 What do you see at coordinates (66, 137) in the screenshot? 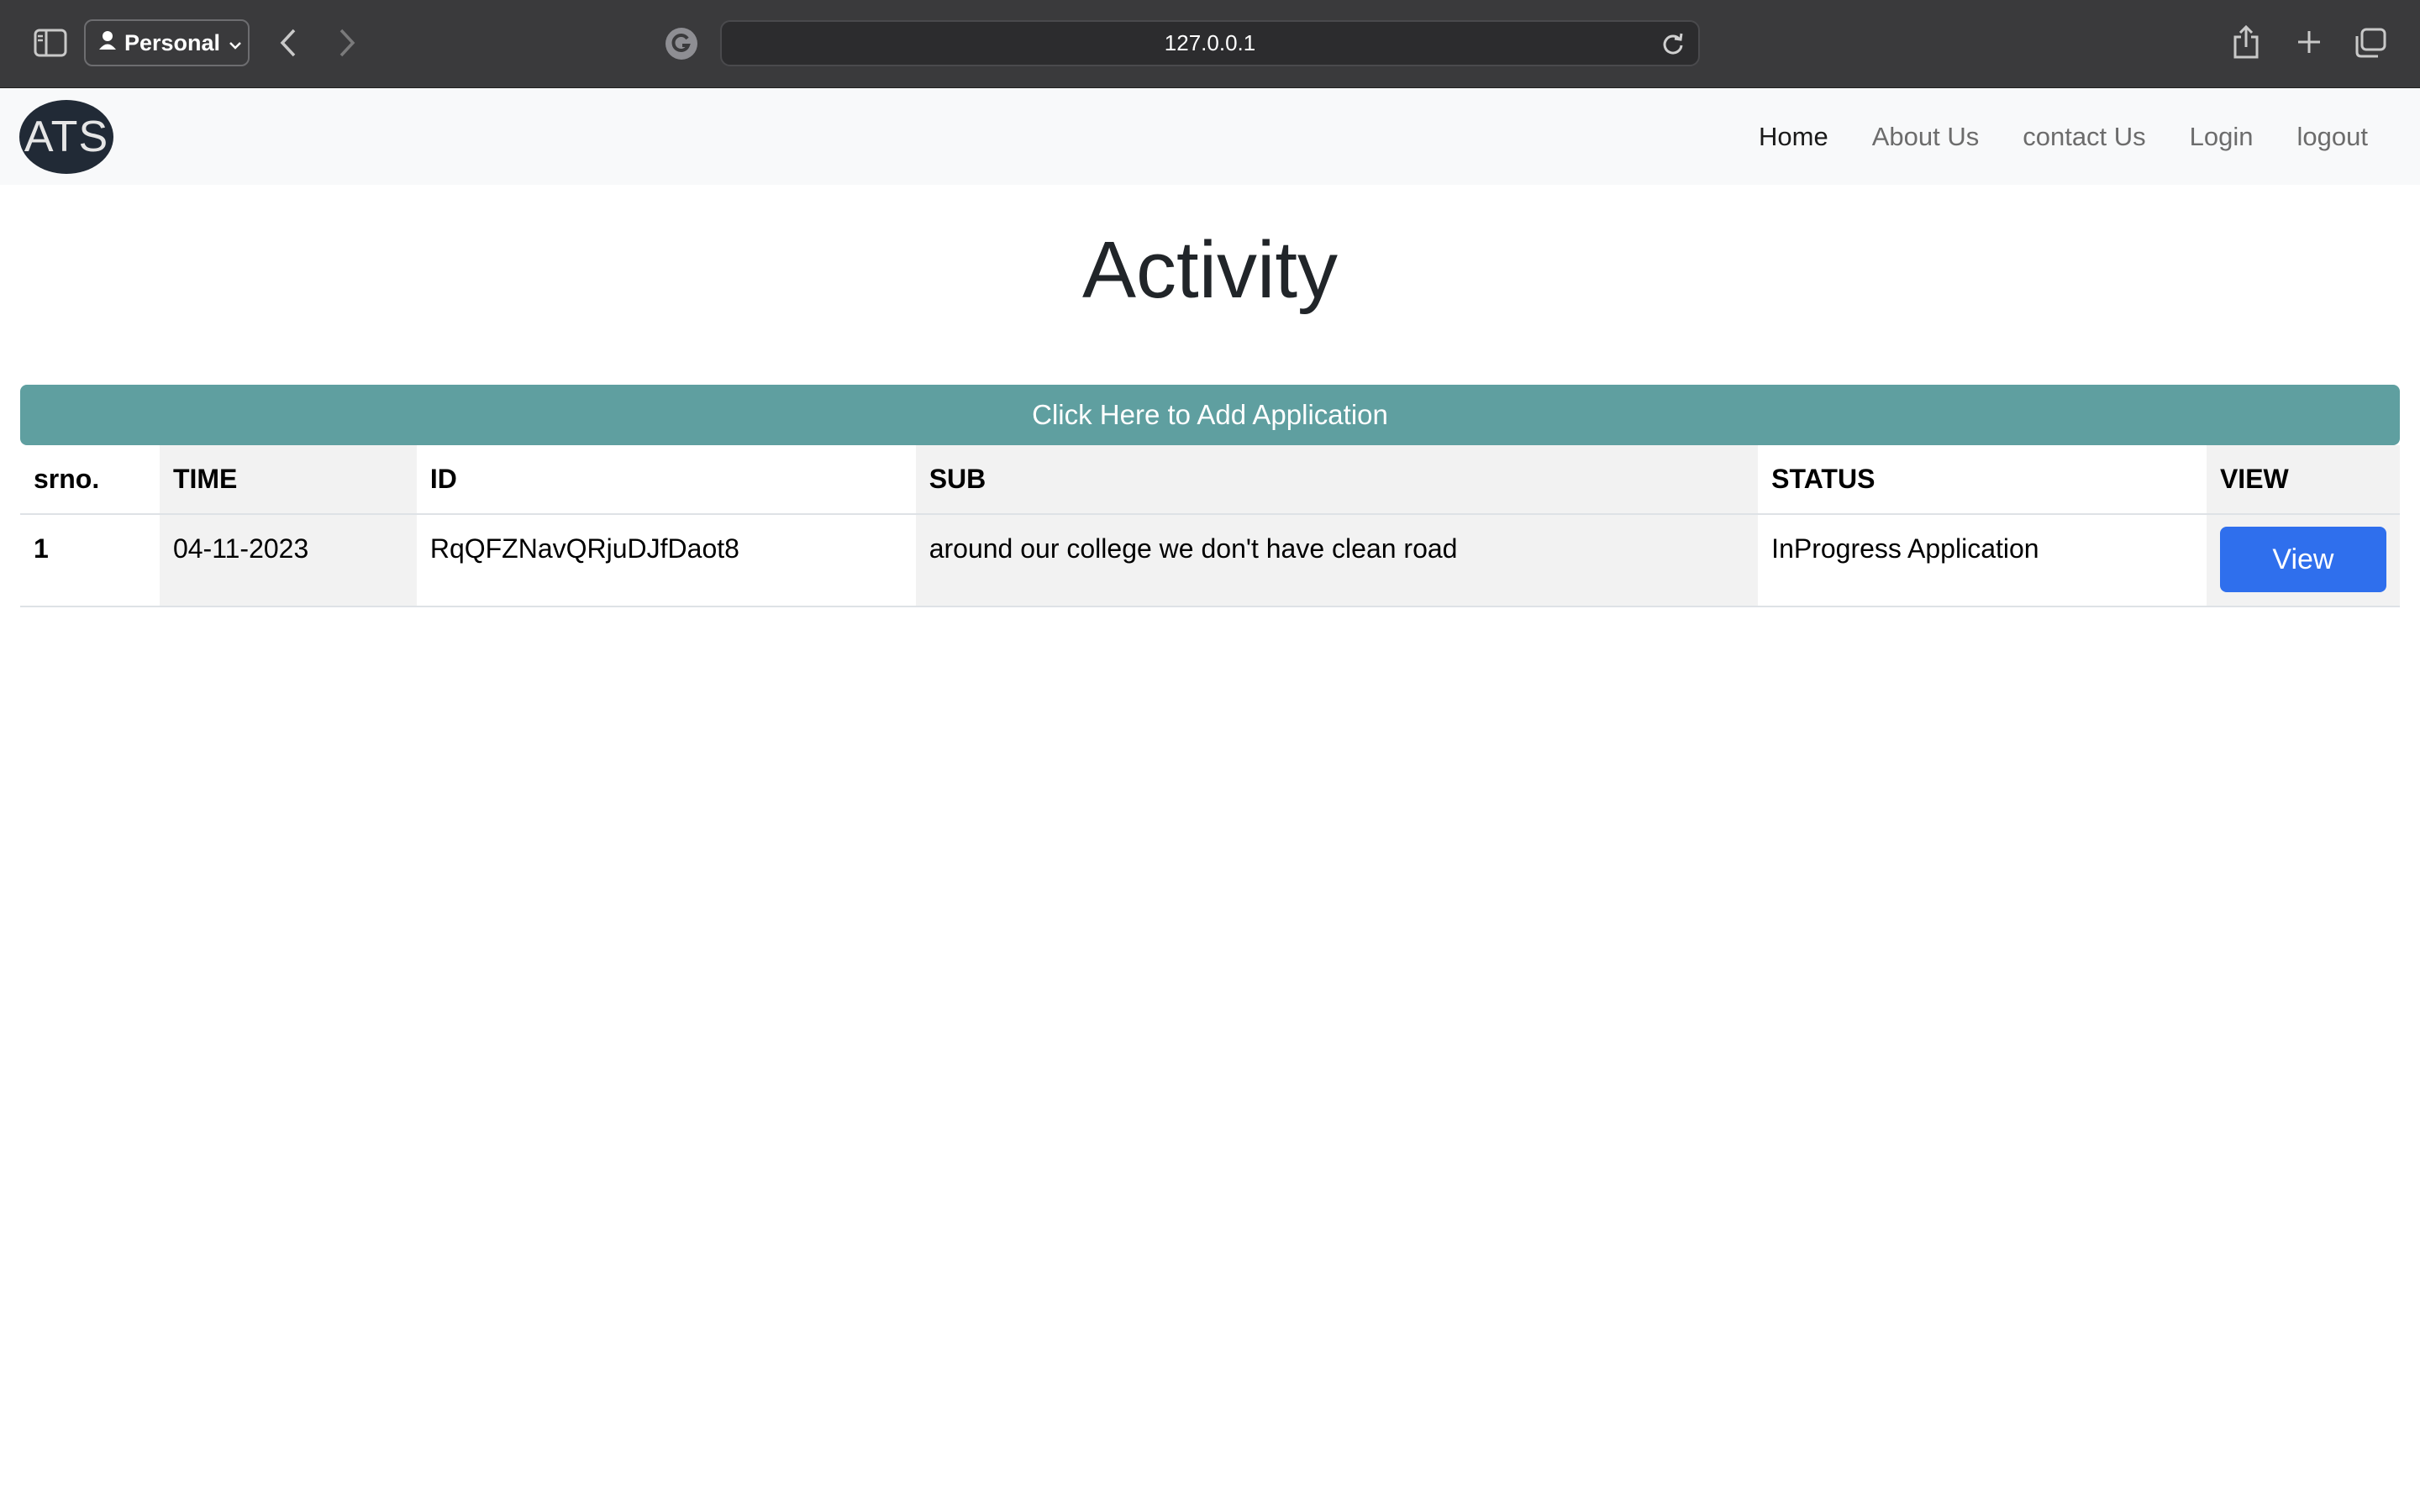
I see `site-logo: ATS` at bounding box center [66, 137].